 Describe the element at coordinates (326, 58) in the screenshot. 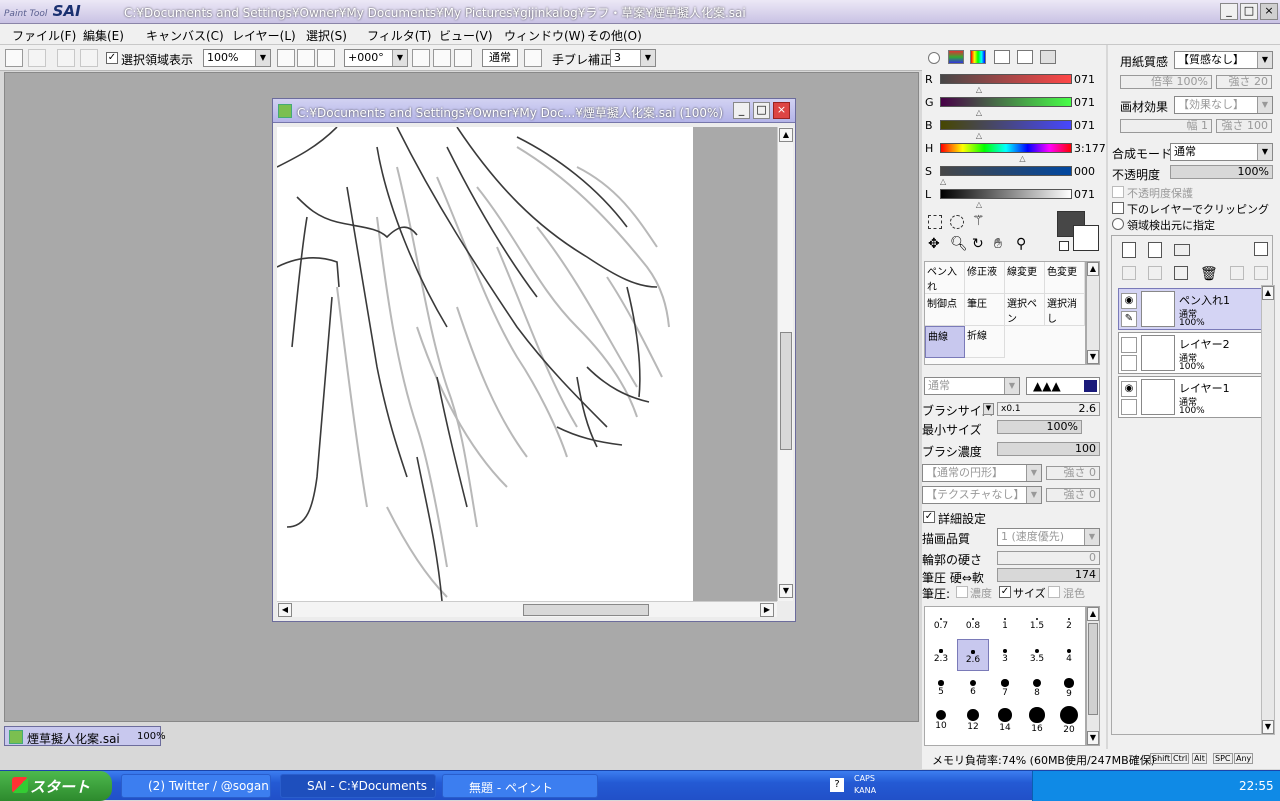

I see `zoom-reset-icon` at that location.